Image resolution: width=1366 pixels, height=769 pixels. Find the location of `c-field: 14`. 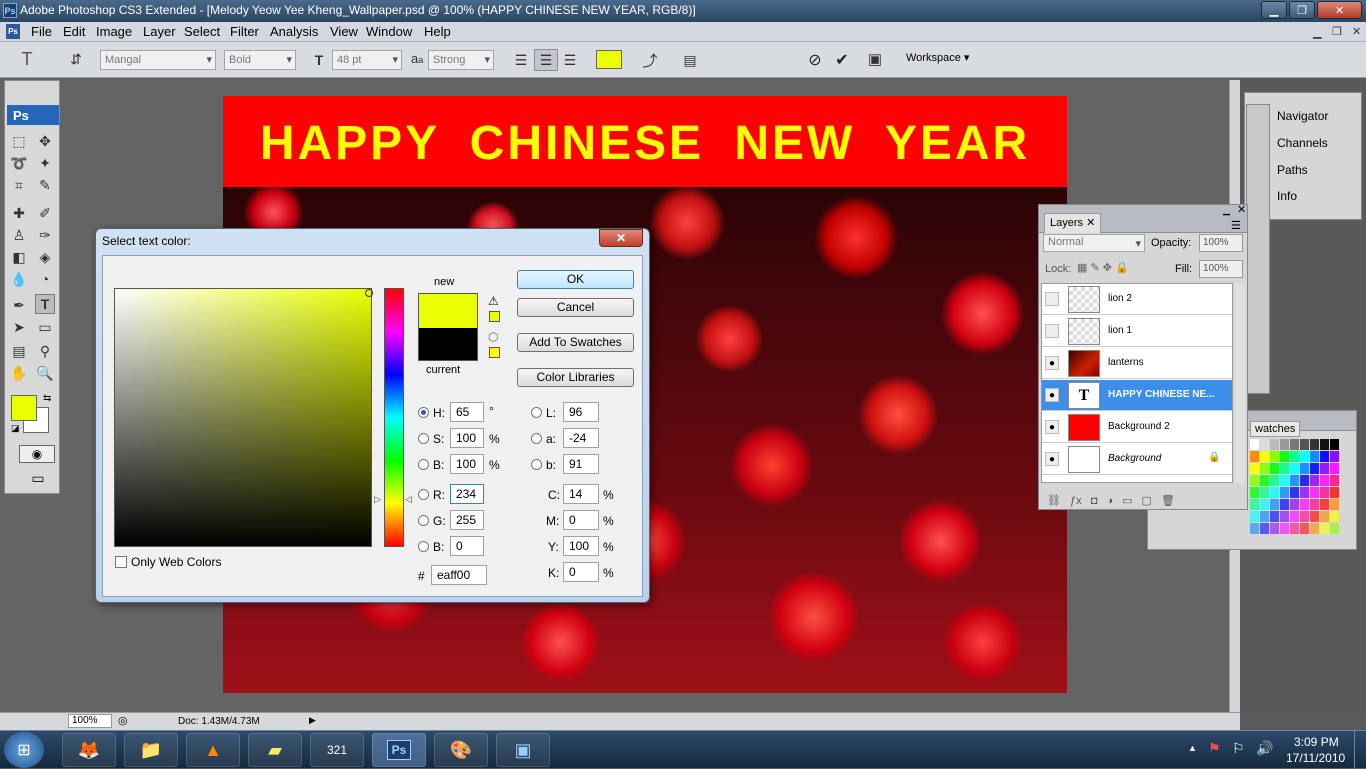

c-field: 14 is located at coordinates (581, 494).